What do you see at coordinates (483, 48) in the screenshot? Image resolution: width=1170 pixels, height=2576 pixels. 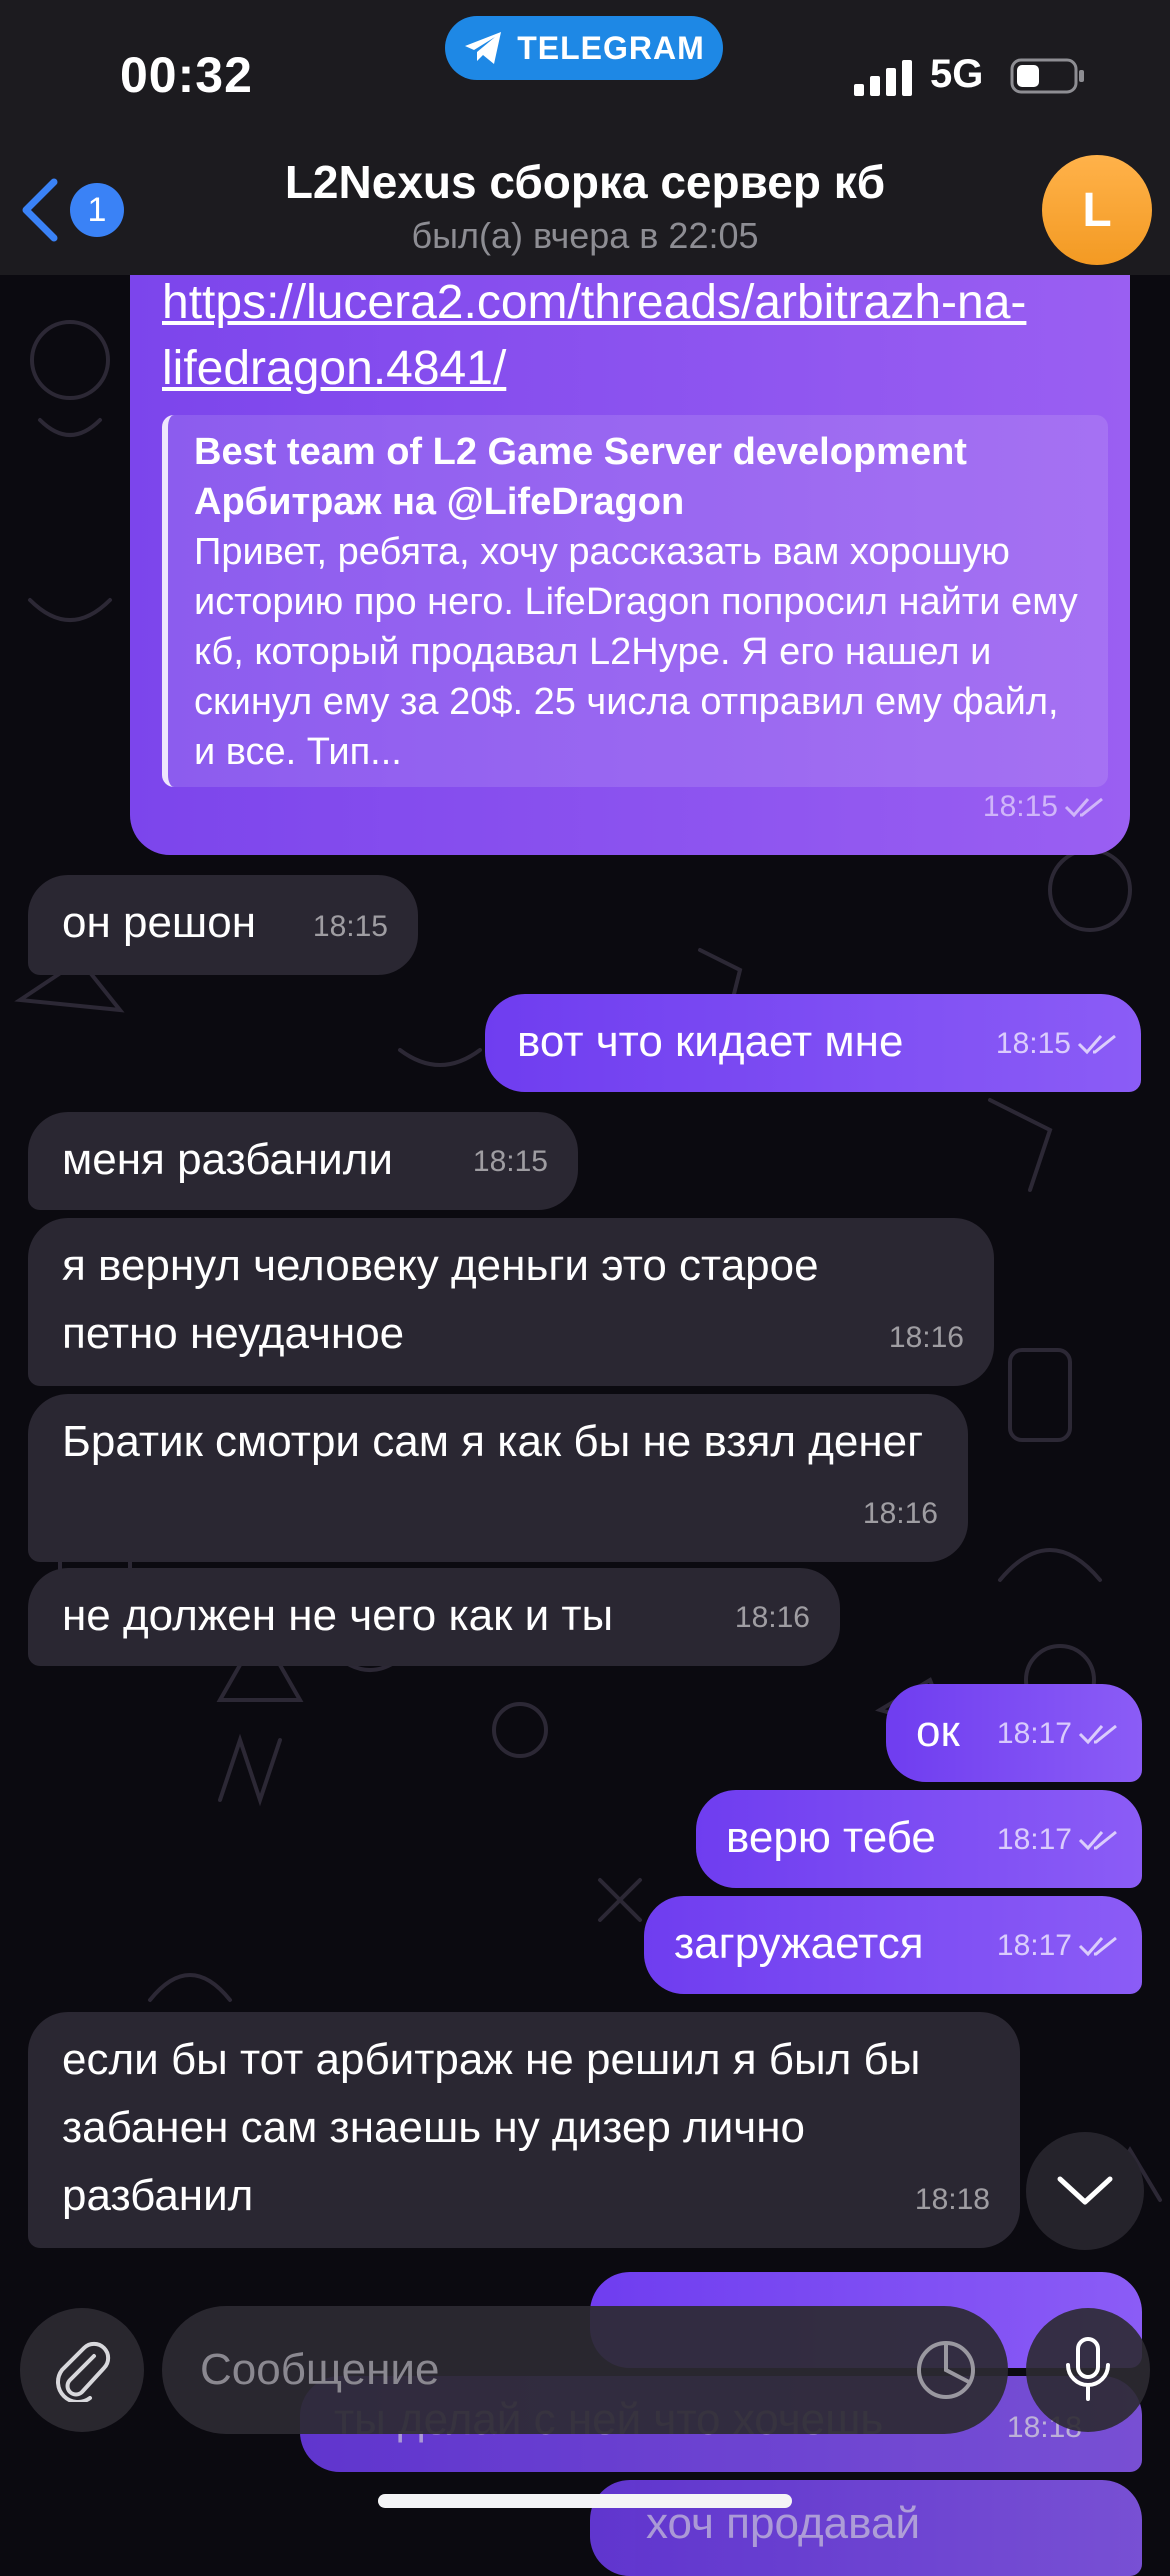 I see `telegram-plane-icon` at bounding box center [483, 48].